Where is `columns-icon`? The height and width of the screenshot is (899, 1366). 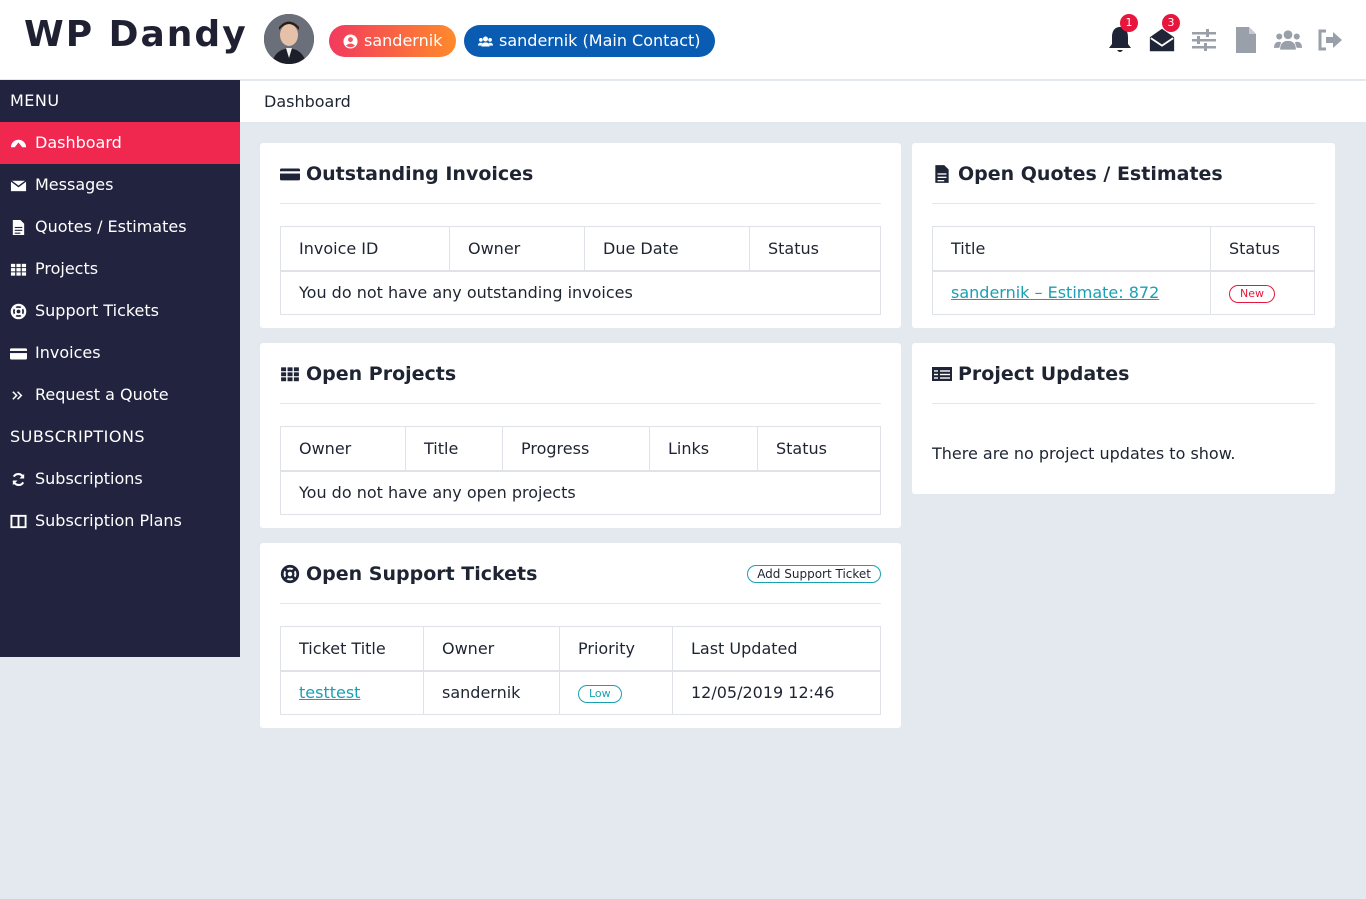 columns-icon is located at coordinates (18, 521).